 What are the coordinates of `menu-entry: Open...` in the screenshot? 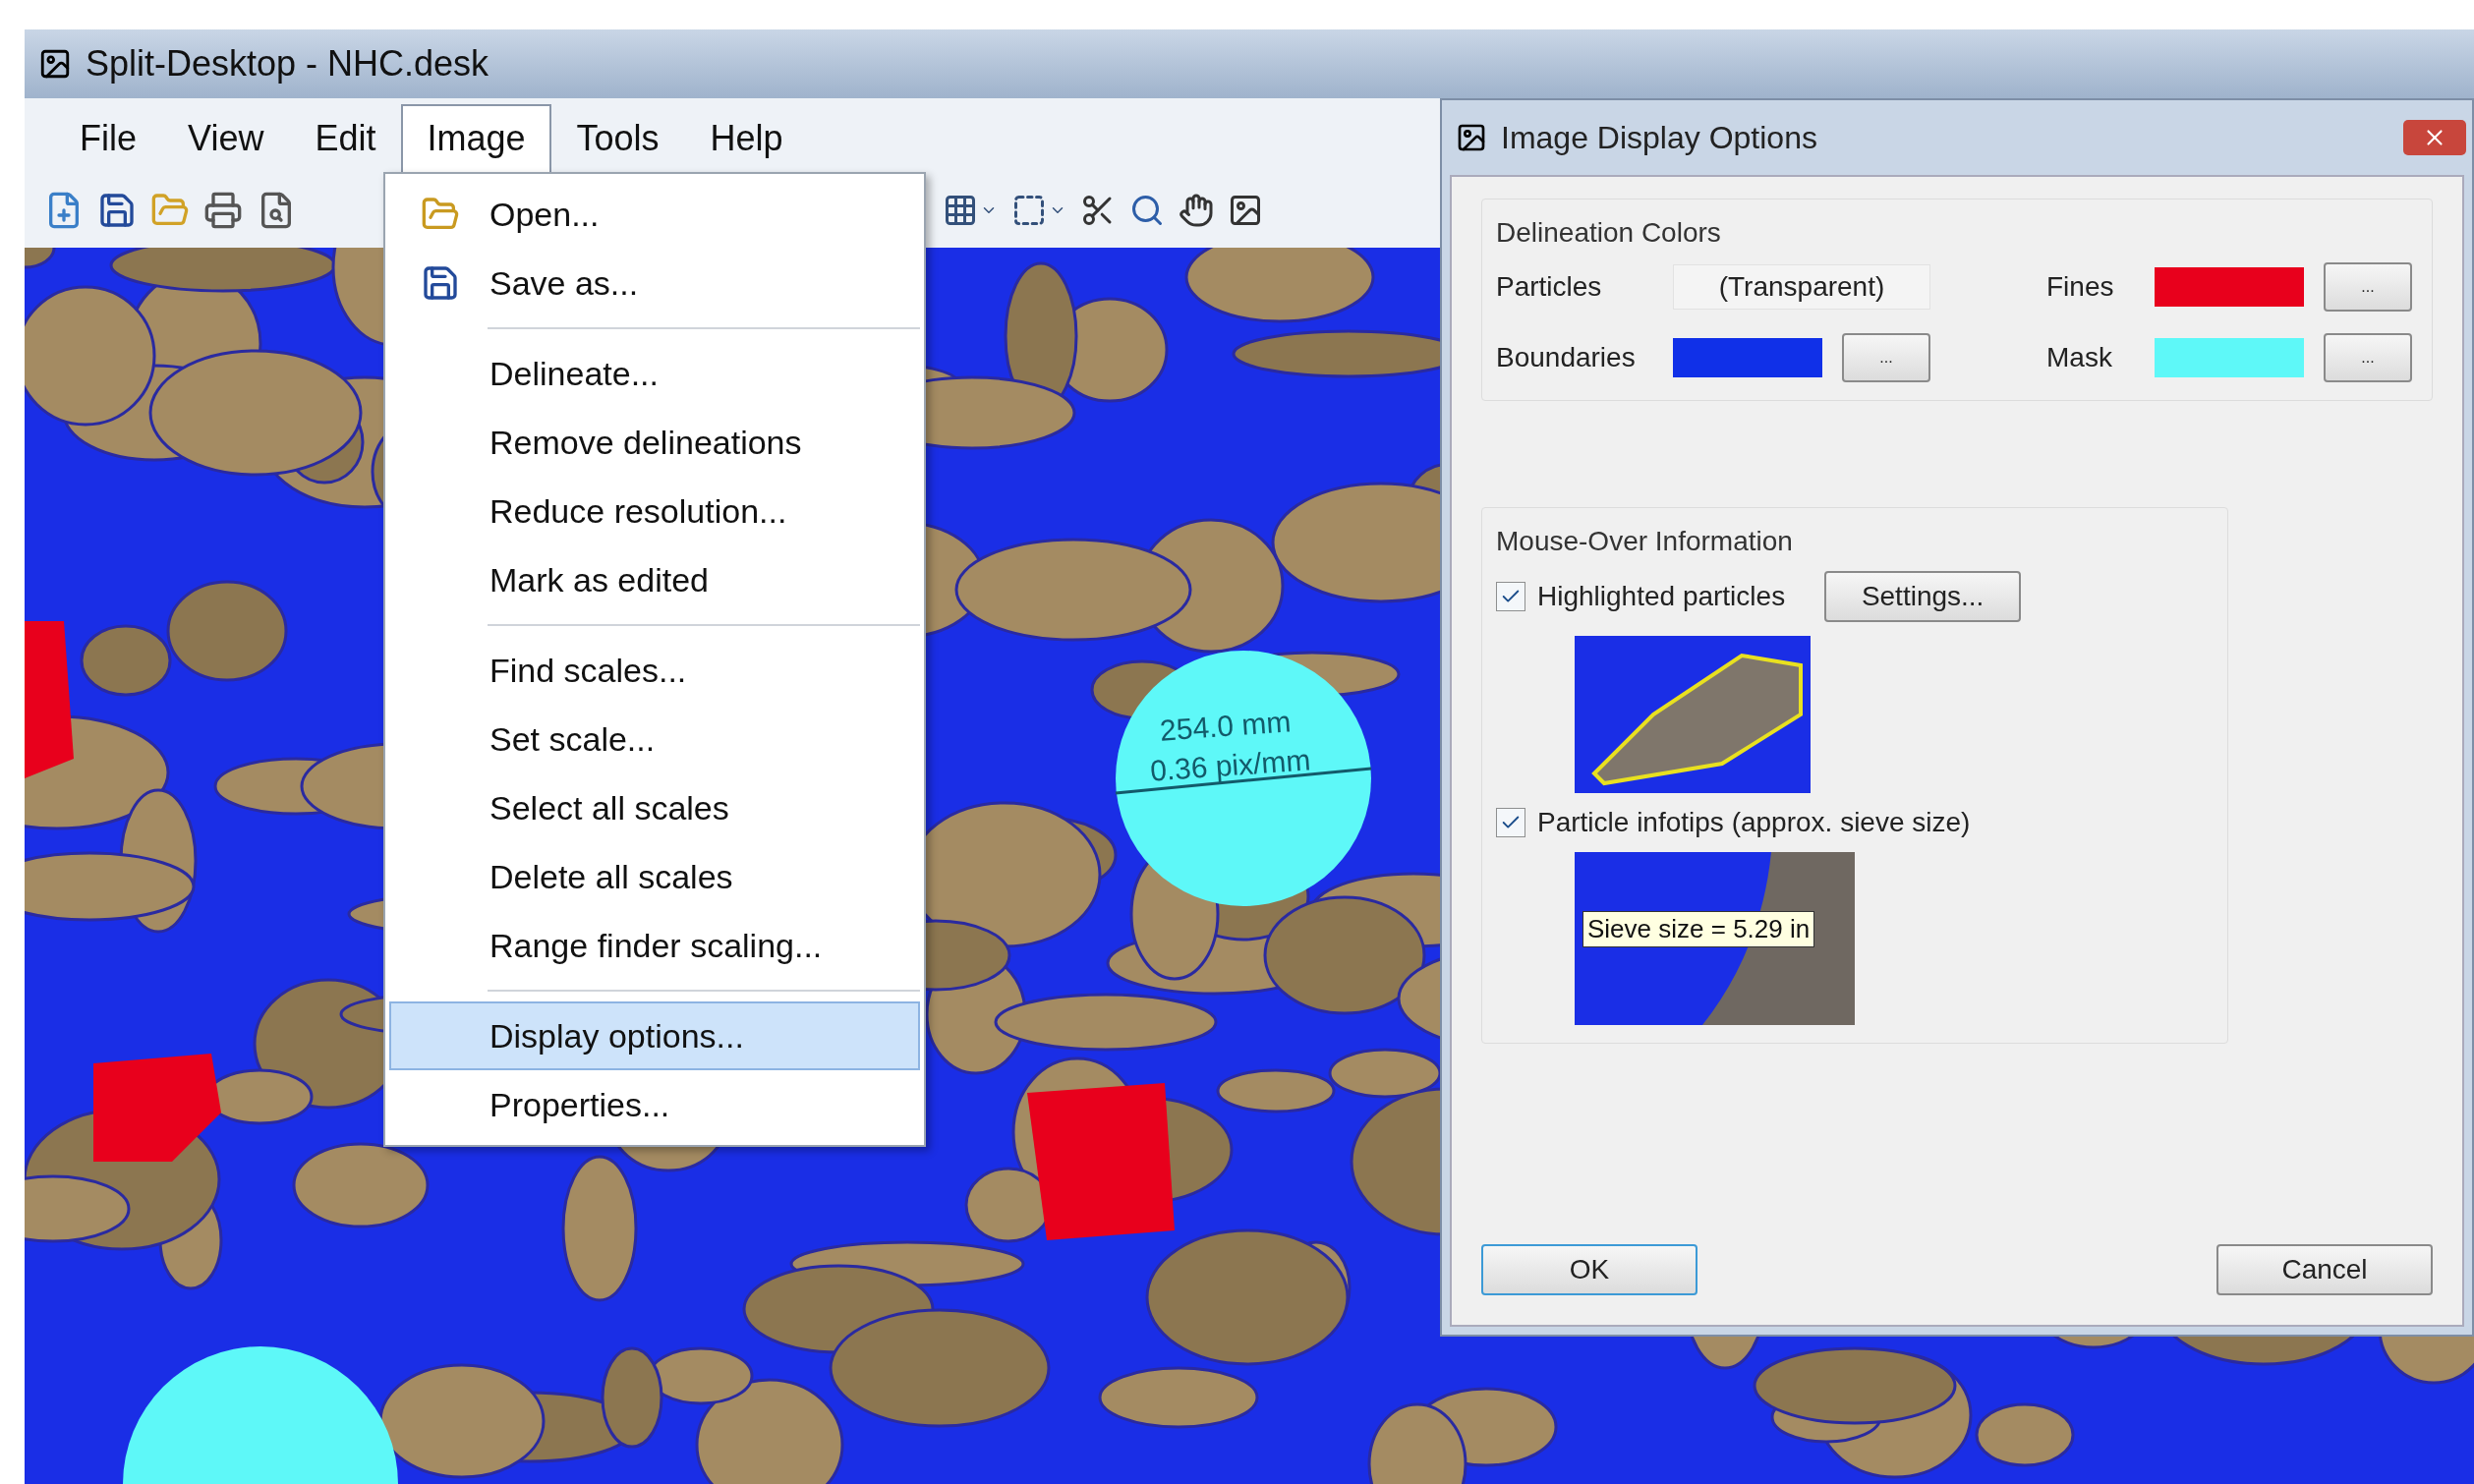 It's located at (654, 214).